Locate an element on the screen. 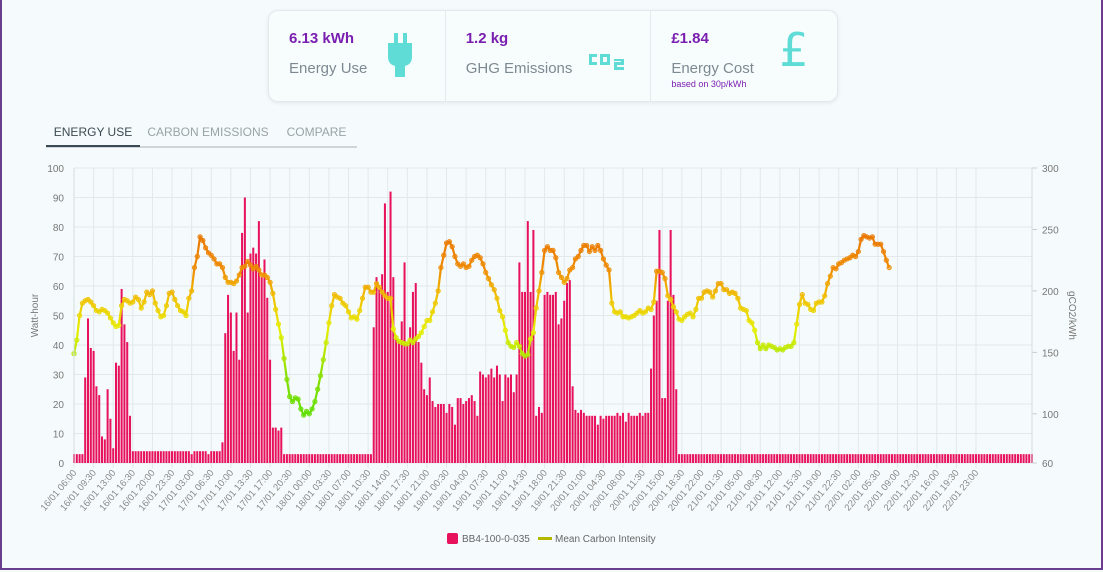 The width and height of the screenshot is (1103, 572). tab-carbon-emissions: CARBON EMISSIONS is located at coordinates (208, 133).